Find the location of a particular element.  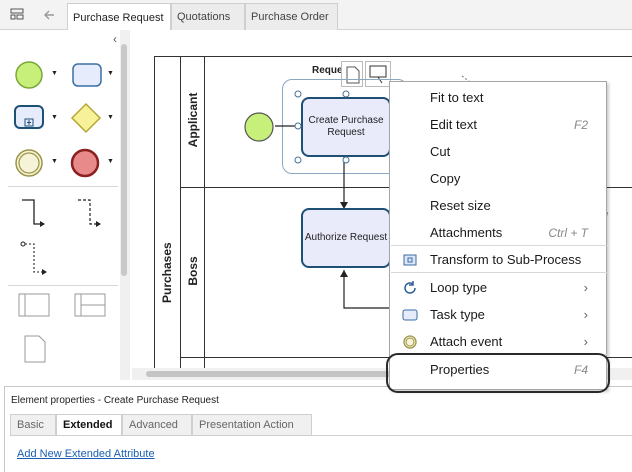

task-label: Create Purchase Request is located at coordinates (346, 126).